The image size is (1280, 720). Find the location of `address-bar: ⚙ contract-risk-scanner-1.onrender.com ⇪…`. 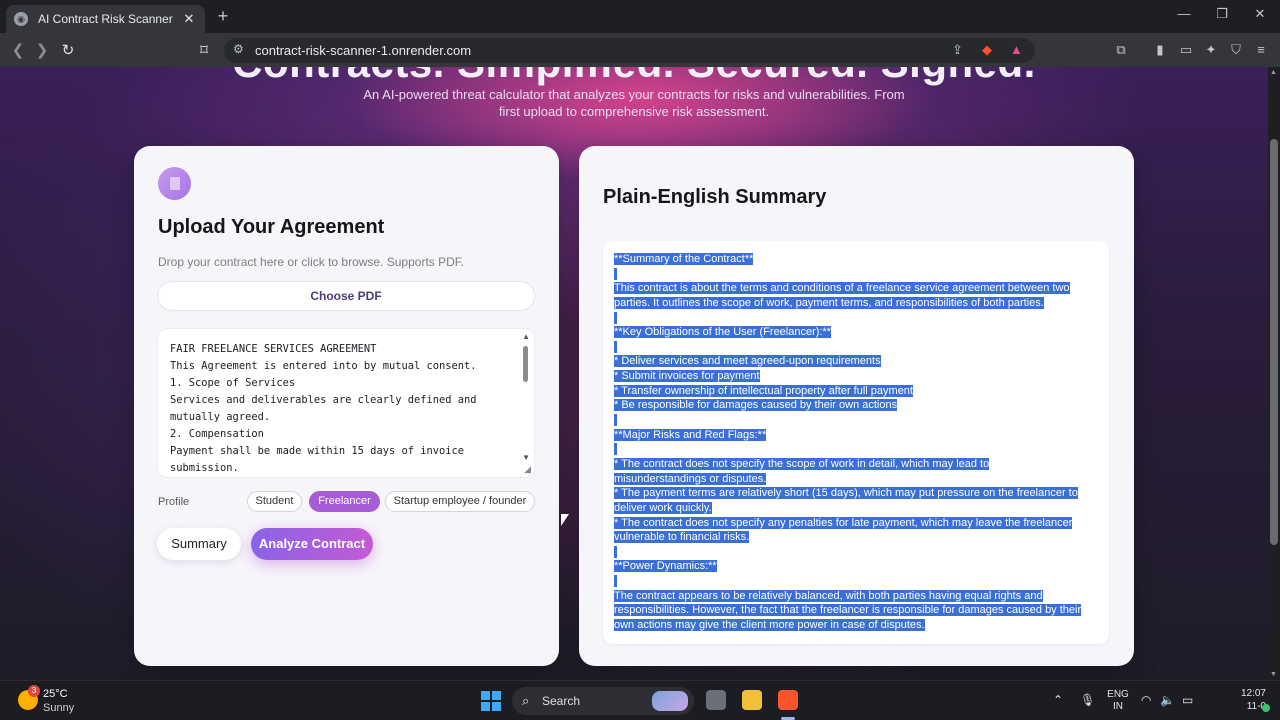

address-bar: ⚙ contract-risk-scanner-1.onrender.com ⇪… is located at coordinates (629, 50).